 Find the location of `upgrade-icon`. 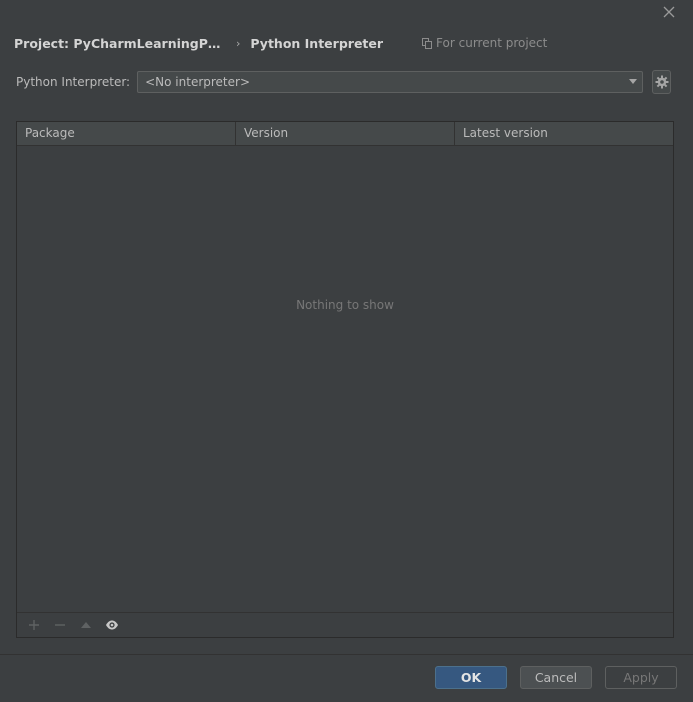

upgrade-icon is located at coordinates (86, 625).